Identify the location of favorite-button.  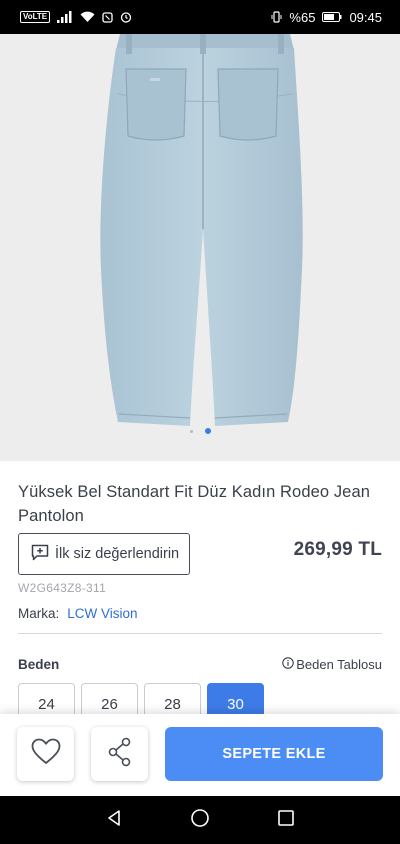
(45, 754).